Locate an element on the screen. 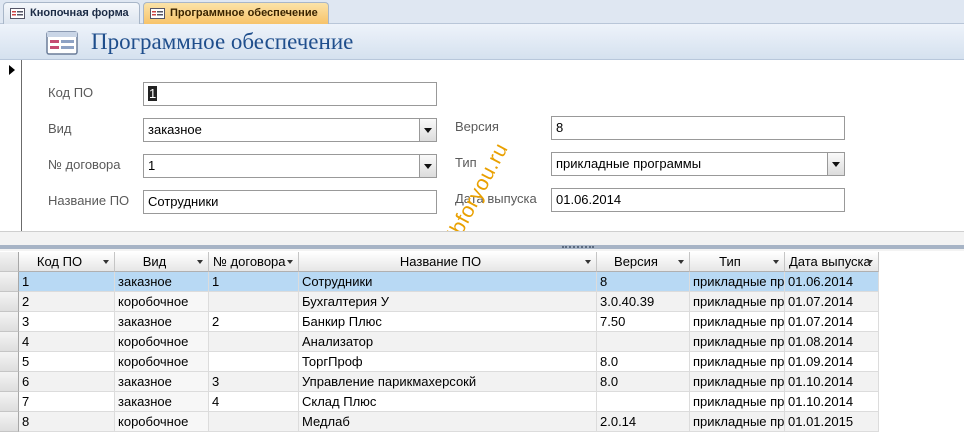 Image resolution: width=964 pixels, height=435 pixels. cell-dogovor: 2 is located at coordinates (254, 322).